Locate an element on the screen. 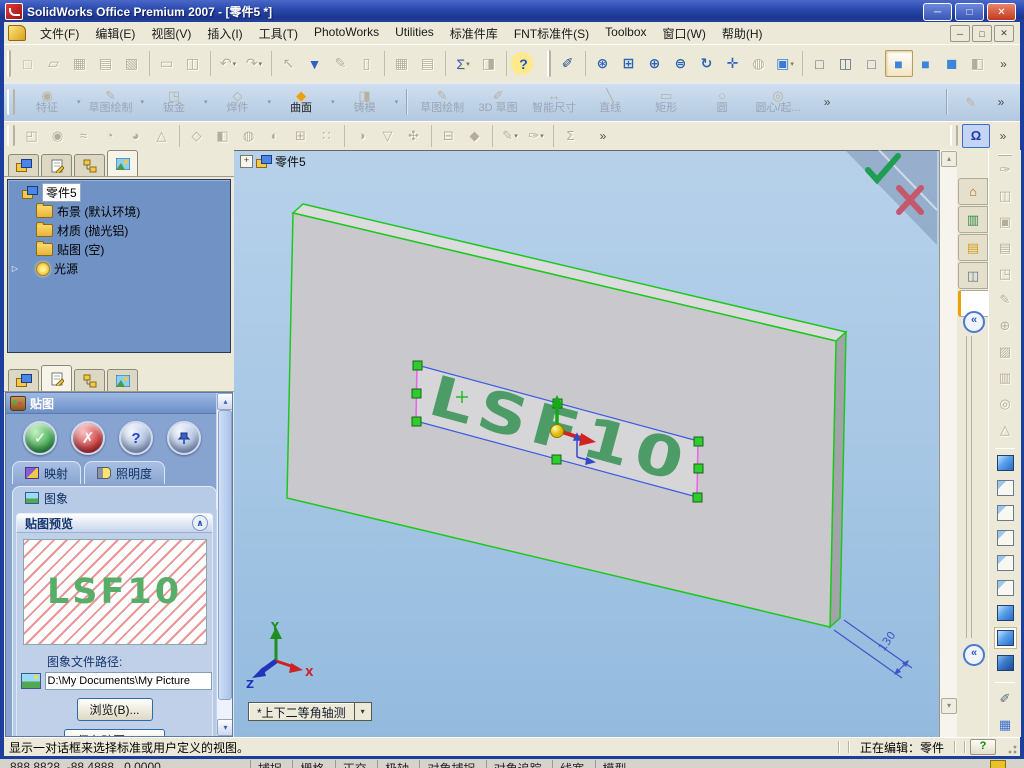  sketch-curve-icon: ✎ is located at coordinates (341, 63).